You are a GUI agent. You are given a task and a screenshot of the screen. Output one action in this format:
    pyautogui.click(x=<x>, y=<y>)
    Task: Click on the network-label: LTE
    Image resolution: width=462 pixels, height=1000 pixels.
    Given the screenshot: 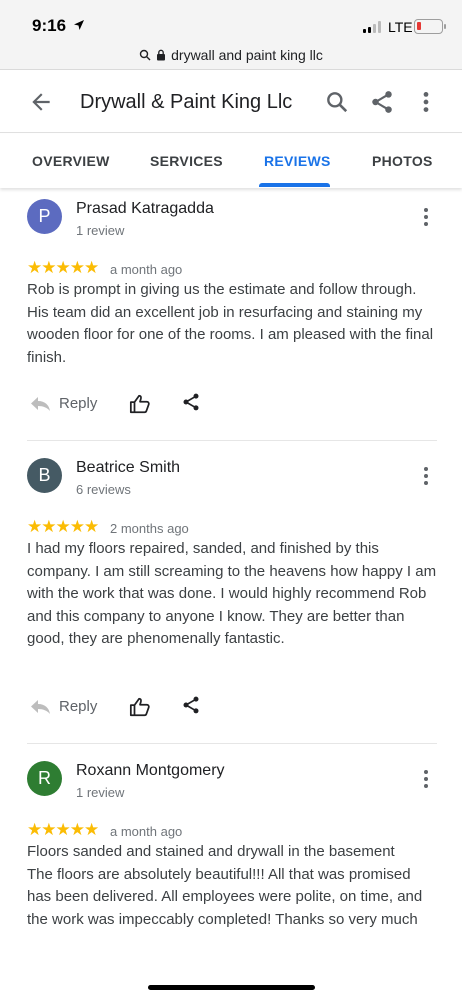 What is the action you would take?
    pyautogui.click(x=400, y=27)
    